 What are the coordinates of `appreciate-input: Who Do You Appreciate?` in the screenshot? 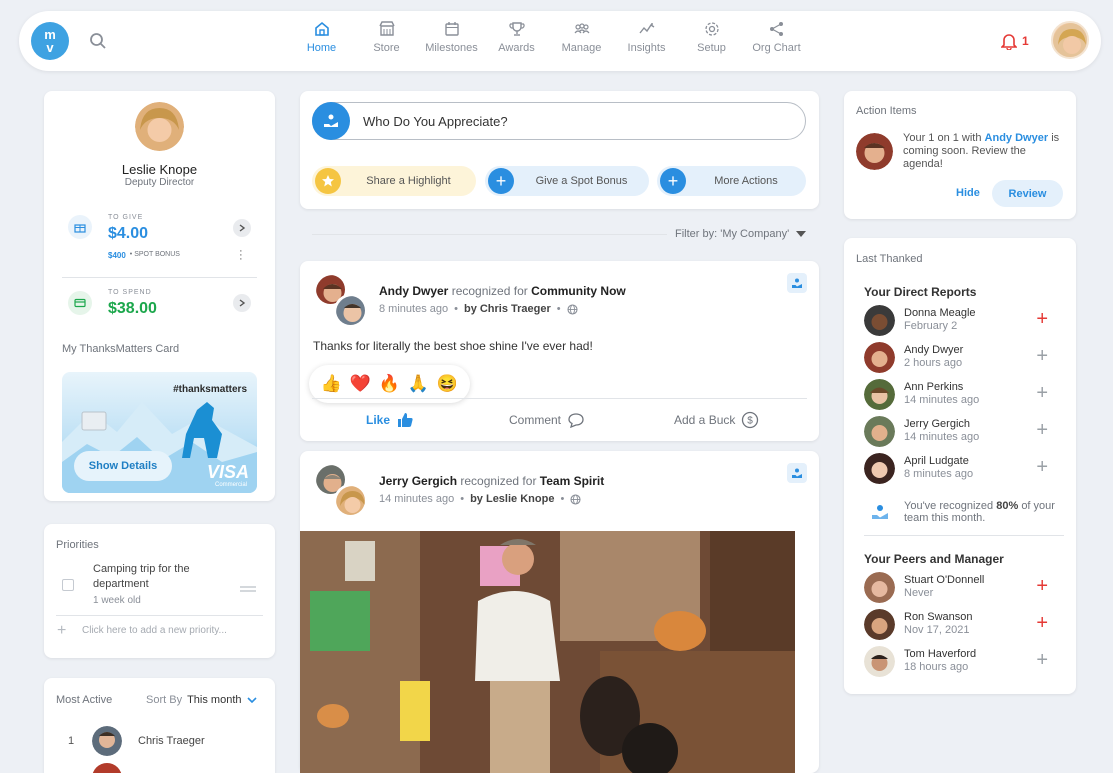 It's located at (559, 121).